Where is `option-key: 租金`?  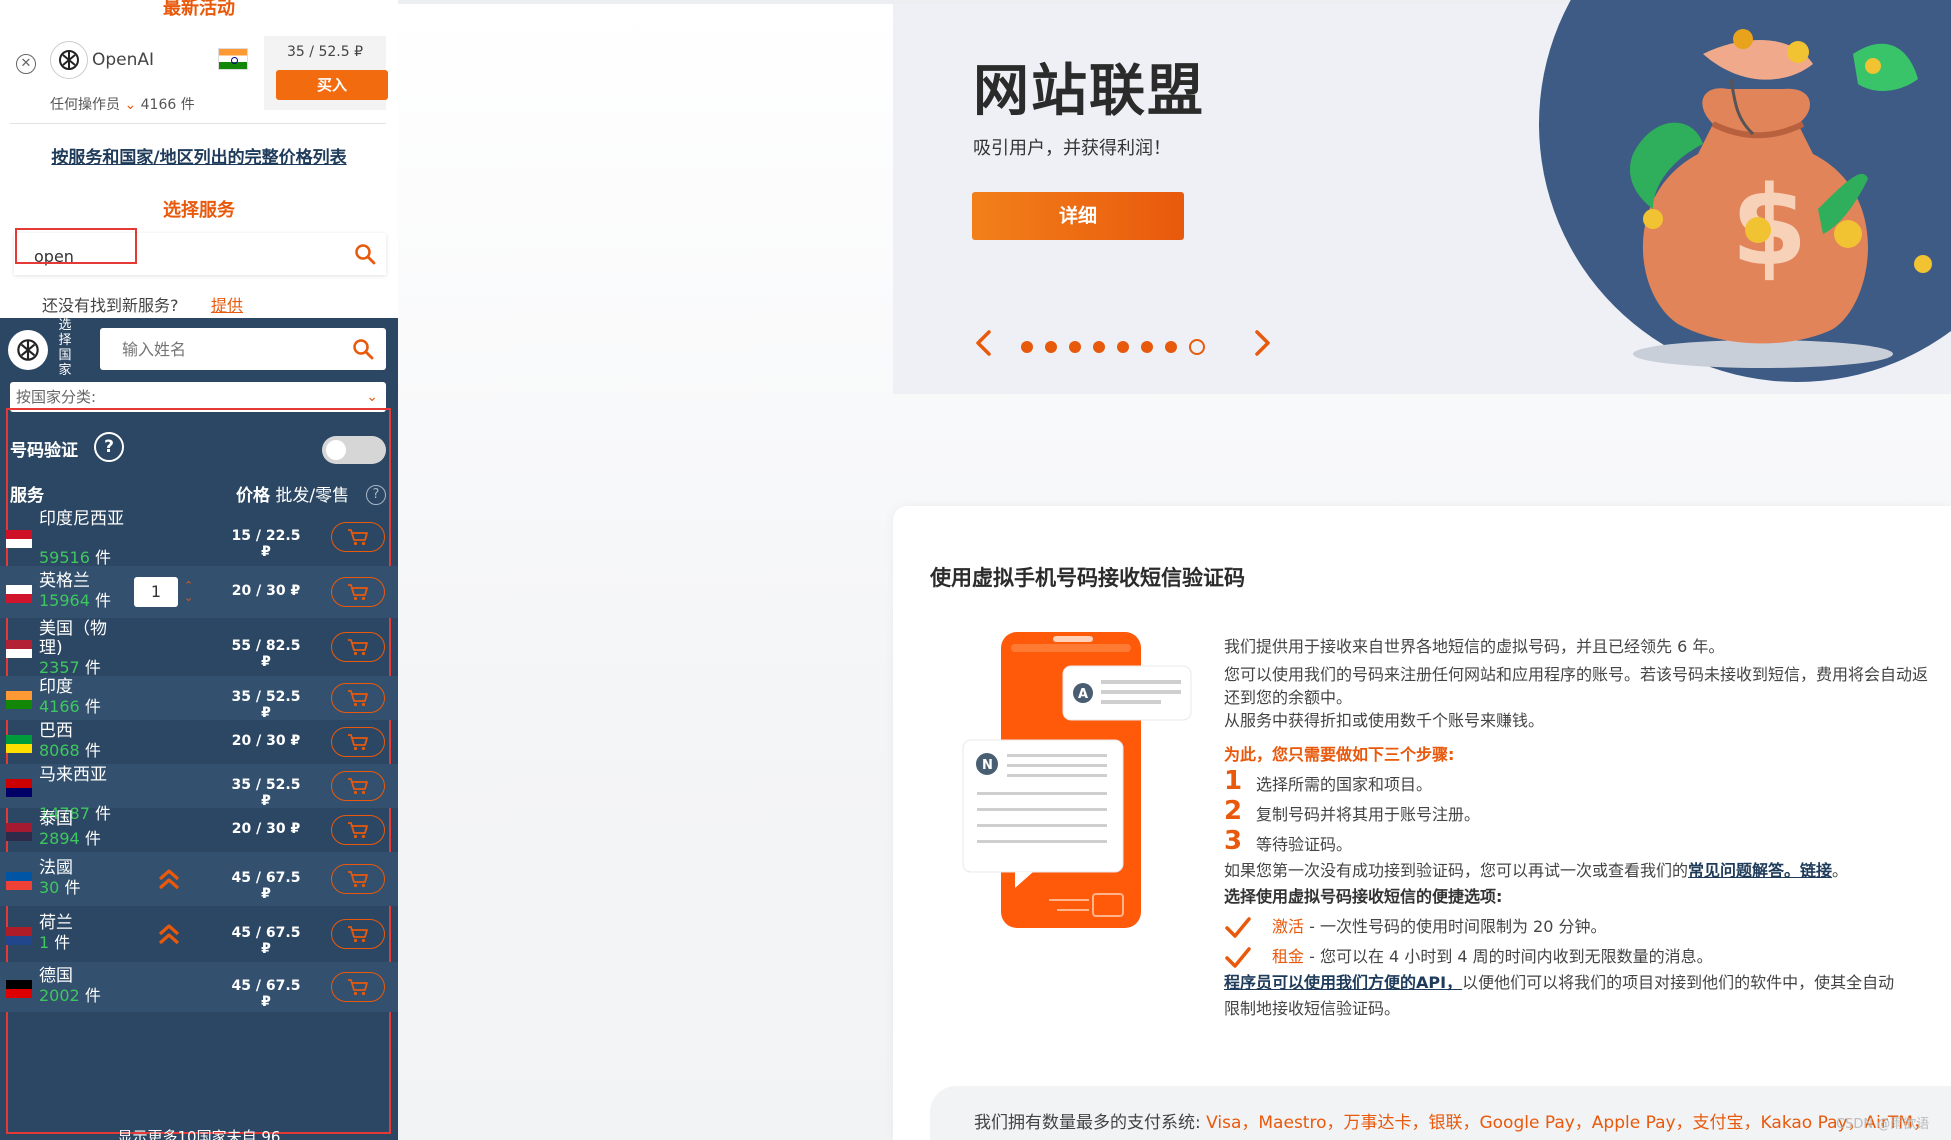 option-key: 租金 is located at coordinates (1288, 956).